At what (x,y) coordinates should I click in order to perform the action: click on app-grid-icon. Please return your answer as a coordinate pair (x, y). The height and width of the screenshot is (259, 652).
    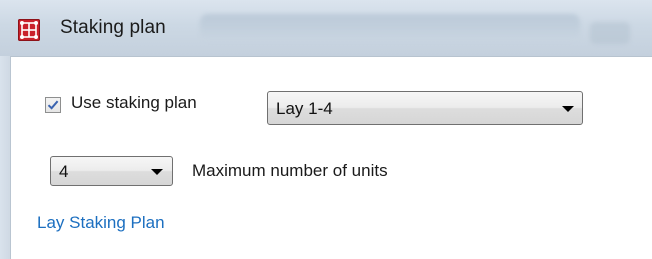
    Looking at the image, I should click on (29, 30).